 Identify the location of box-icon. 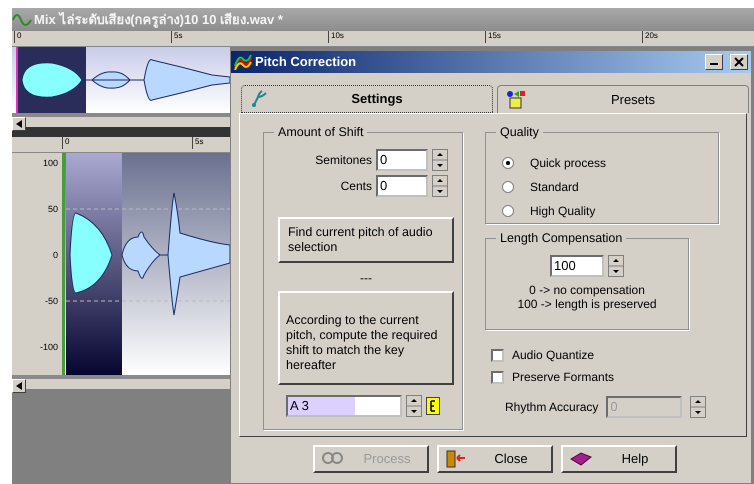
(516, 100).